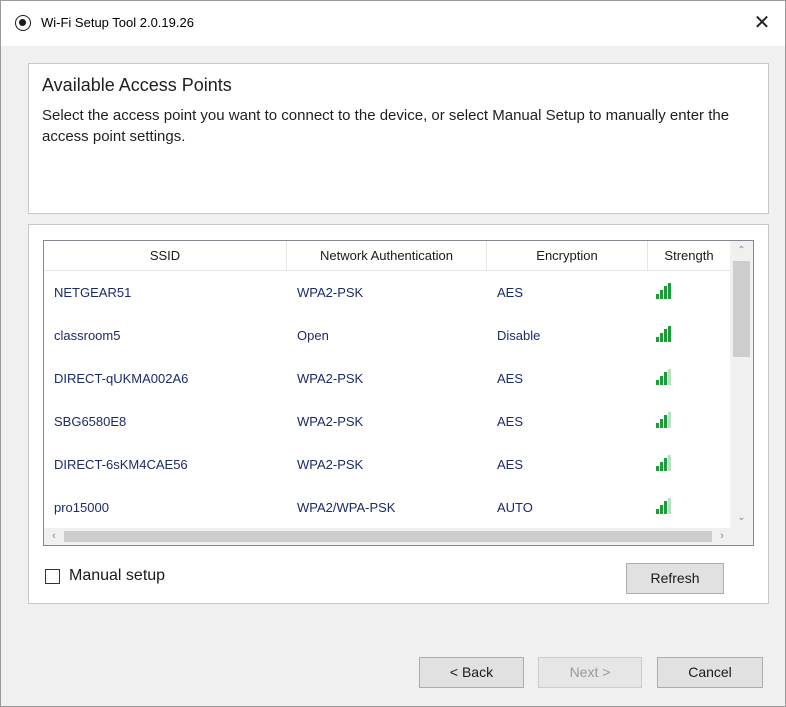 The width and height of the screenshot is (786, 707). I want to click on ssid-cell: classroom5, so click(87, 335).